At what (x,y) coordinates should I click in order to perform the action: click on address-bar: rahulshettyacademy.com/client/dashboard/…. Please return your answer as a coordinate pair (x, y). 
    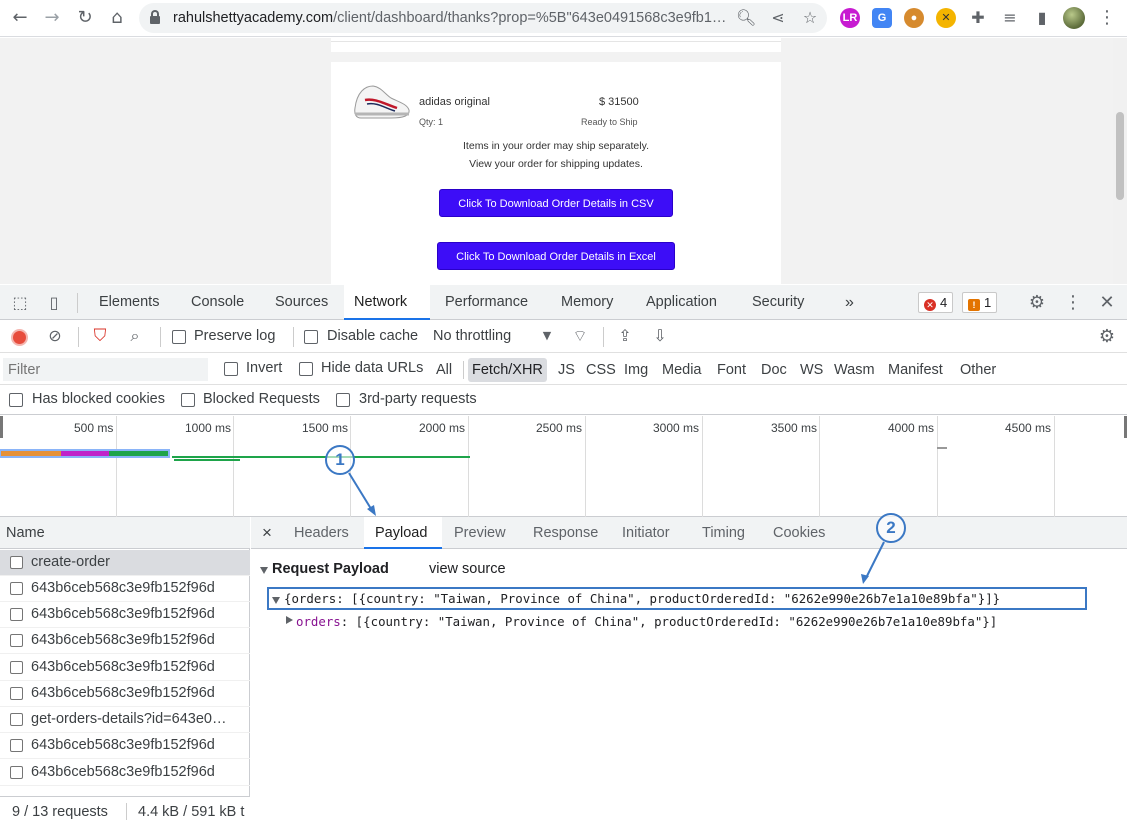
    Looking at the image, I should click on (483, 18).